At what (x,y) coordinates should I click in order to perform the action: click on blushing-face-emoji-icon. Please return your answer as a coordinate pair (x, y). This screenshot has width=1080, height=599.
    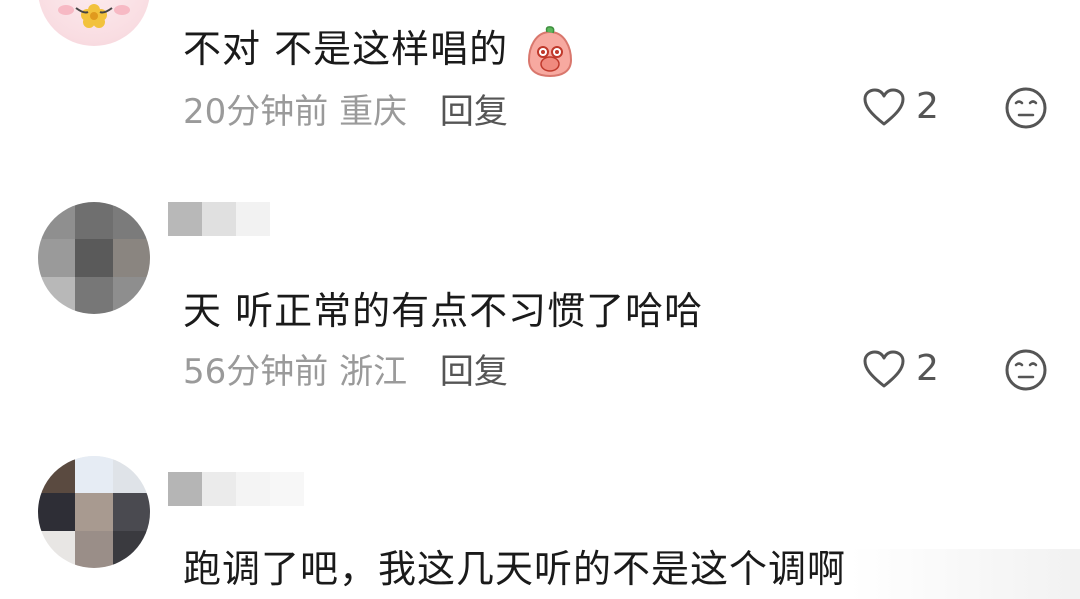
    Looking at the image, I should click on (550, 51).